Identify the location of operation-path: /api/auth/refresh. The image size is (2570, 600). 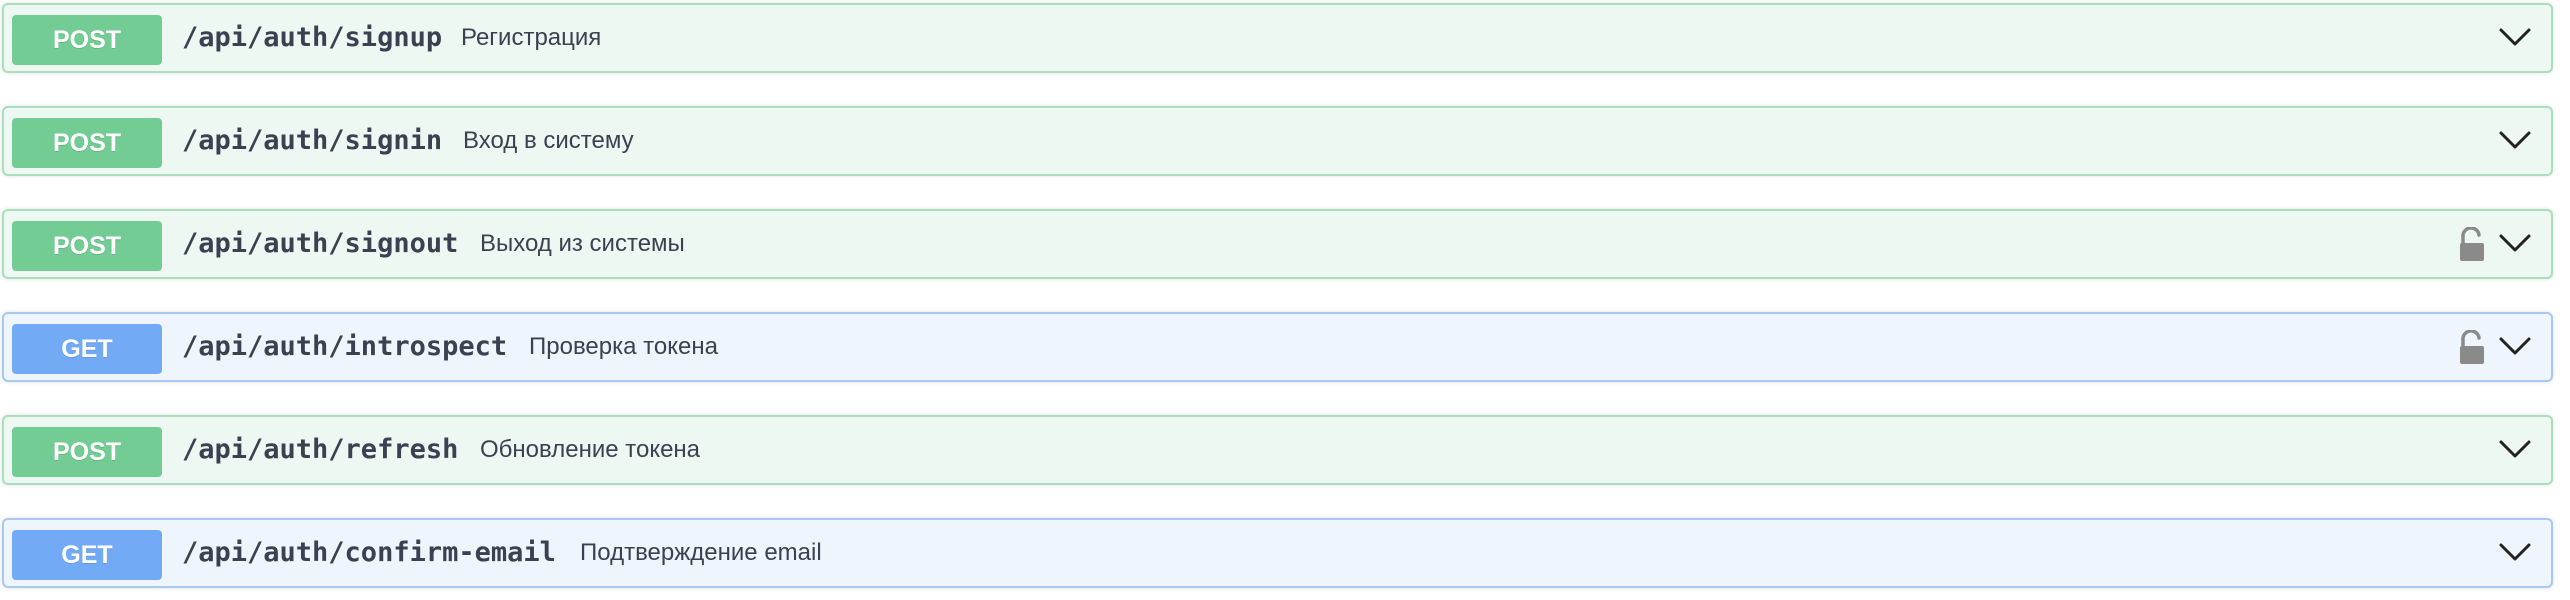
(320, 449).